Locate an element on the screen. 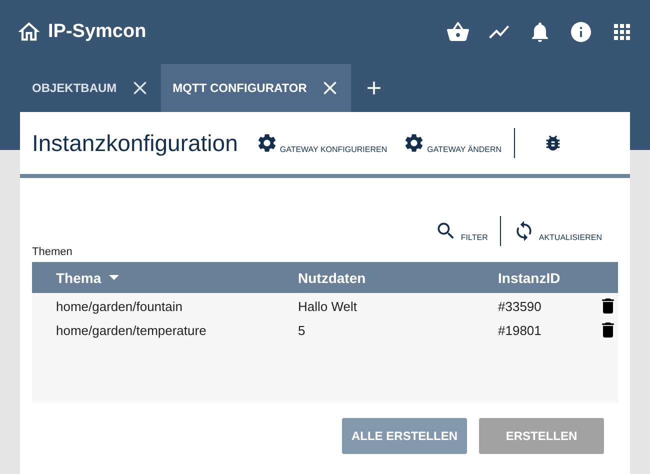 This screenshot has height=474, width=650. refresh-button: AKTUALISIEREN is located at coordinates (557, 231).